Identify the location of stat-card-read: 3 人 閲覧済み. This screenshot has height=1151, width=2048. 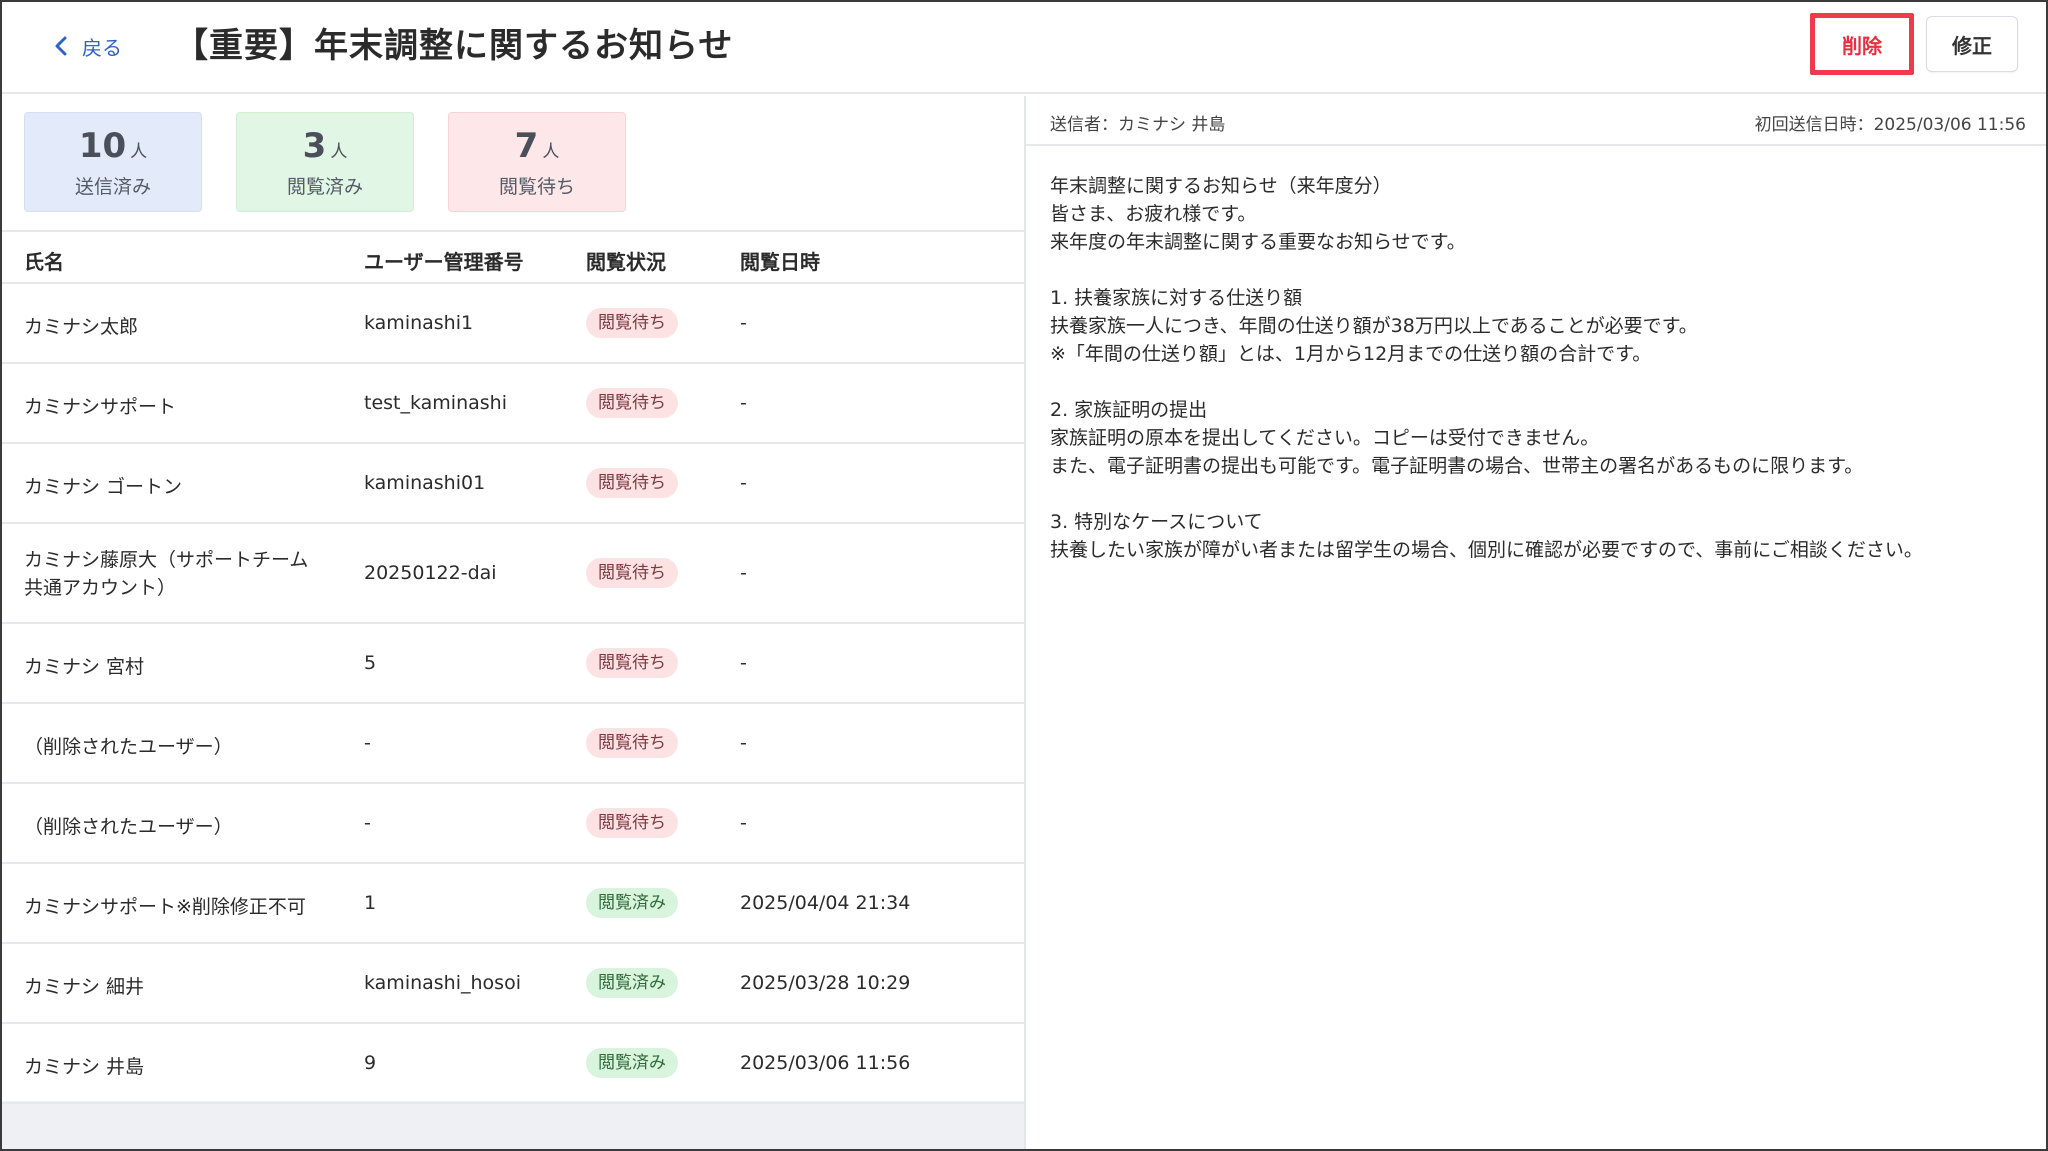
(325, 162).